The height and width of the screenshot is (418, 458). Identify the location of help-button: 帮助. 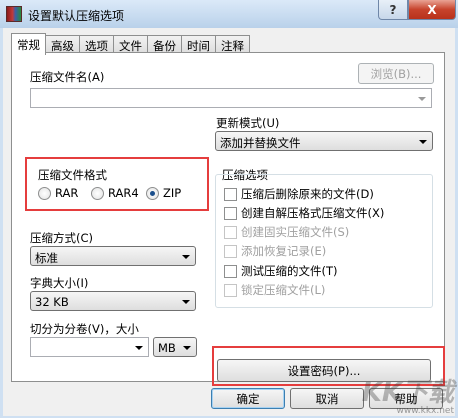
(406, 398).